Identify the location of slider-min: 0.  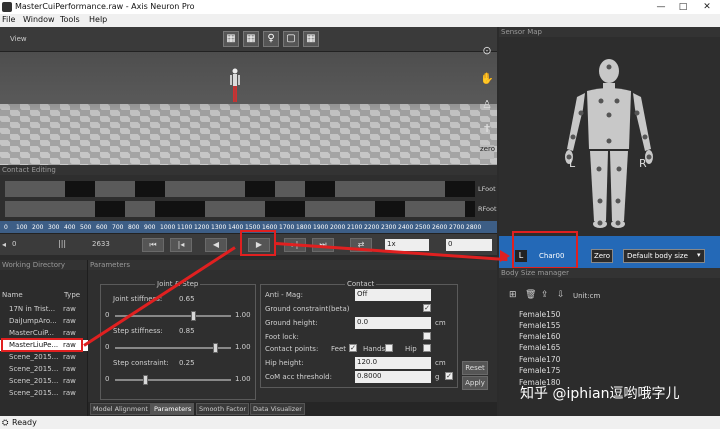
(107, 379).